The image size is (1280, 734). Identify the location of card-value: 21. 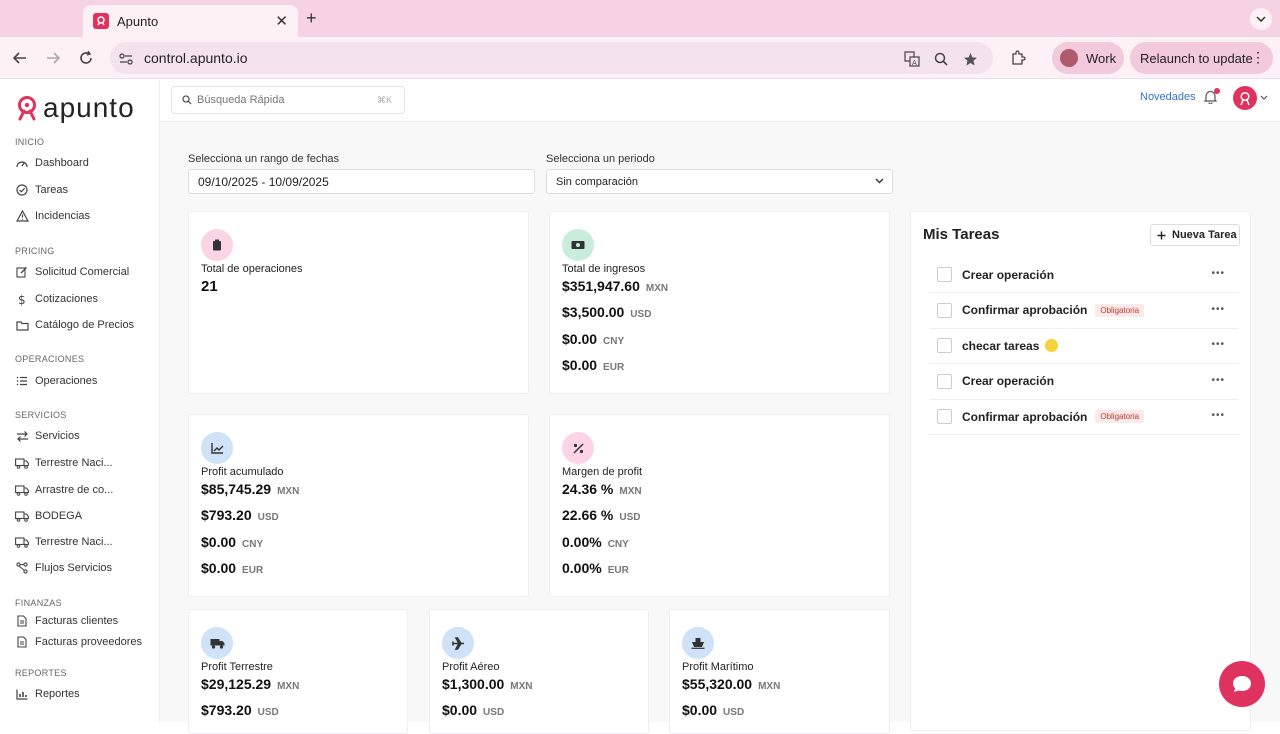
(209, 286).